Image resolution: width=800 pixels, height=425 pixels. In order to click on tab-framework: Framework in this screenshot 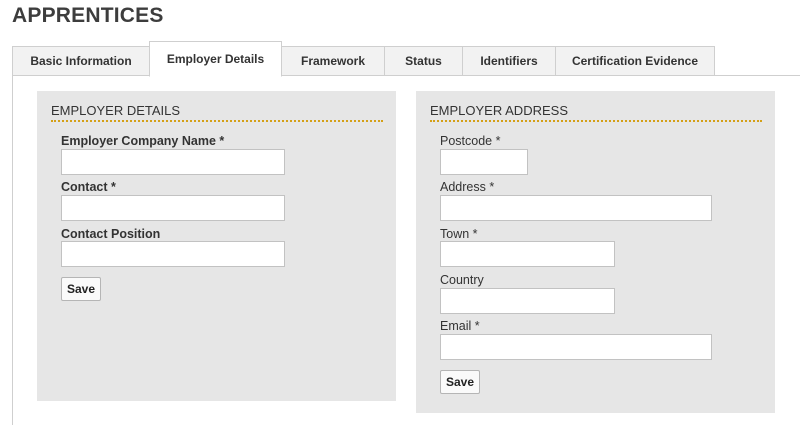, I will do `click(333, 61)`.